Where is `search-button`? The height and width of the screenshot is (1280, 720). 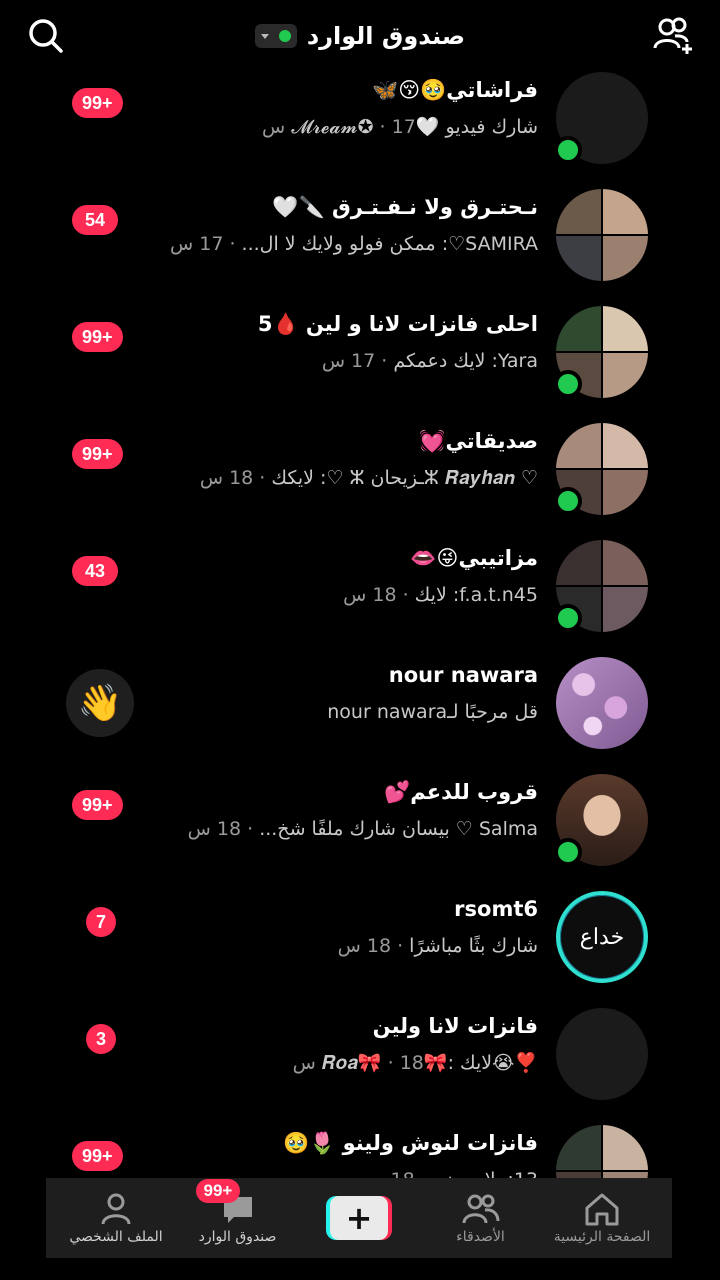 search-button is located at coordinates (46, 36).